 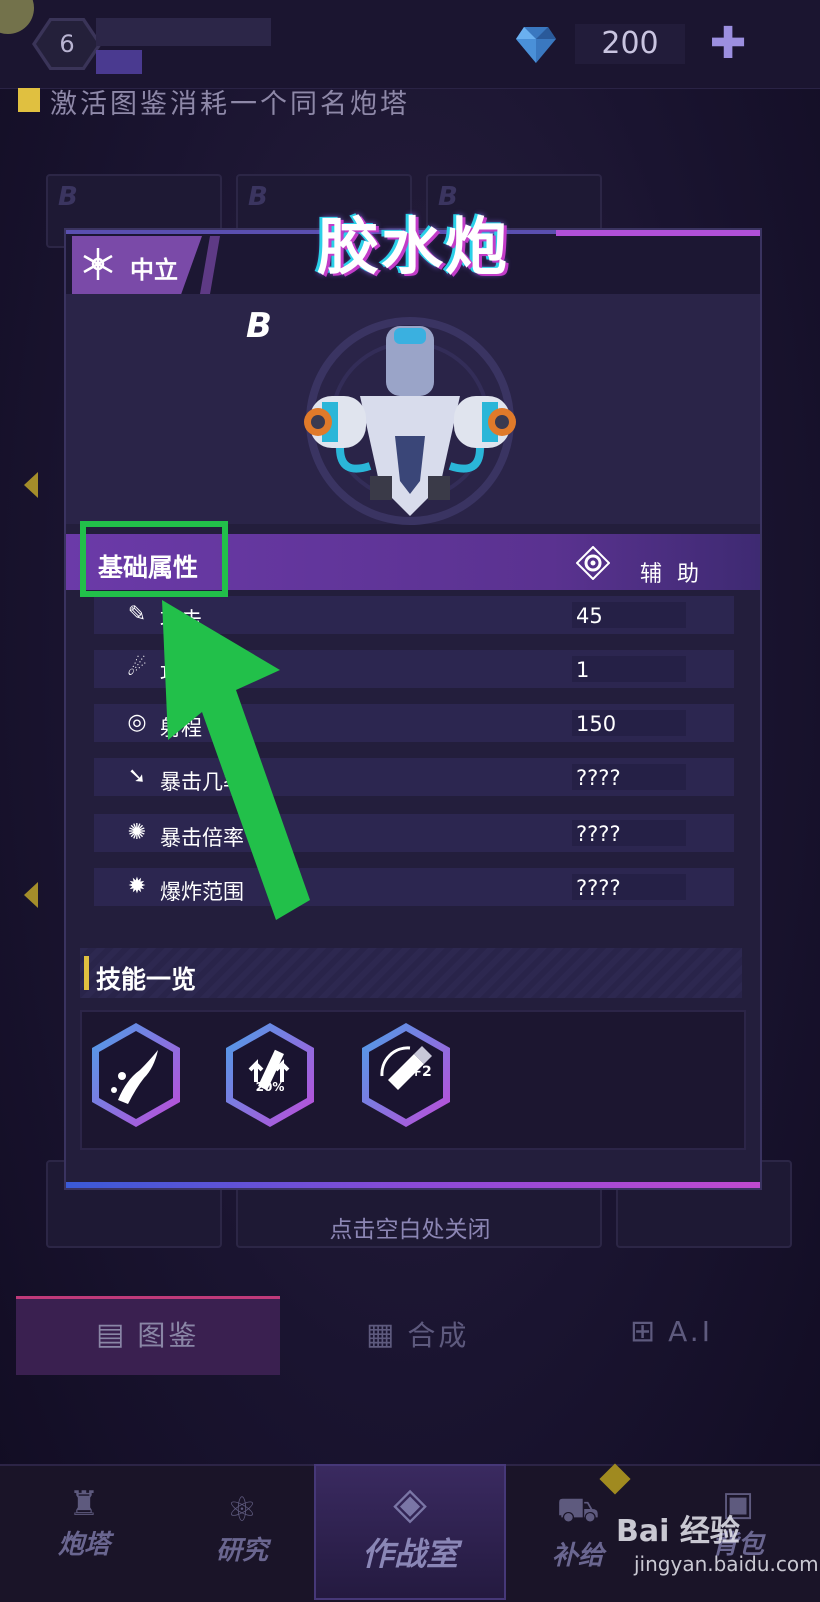 I want to click on grid-icon: ▦, so click(x=382, y=1334).